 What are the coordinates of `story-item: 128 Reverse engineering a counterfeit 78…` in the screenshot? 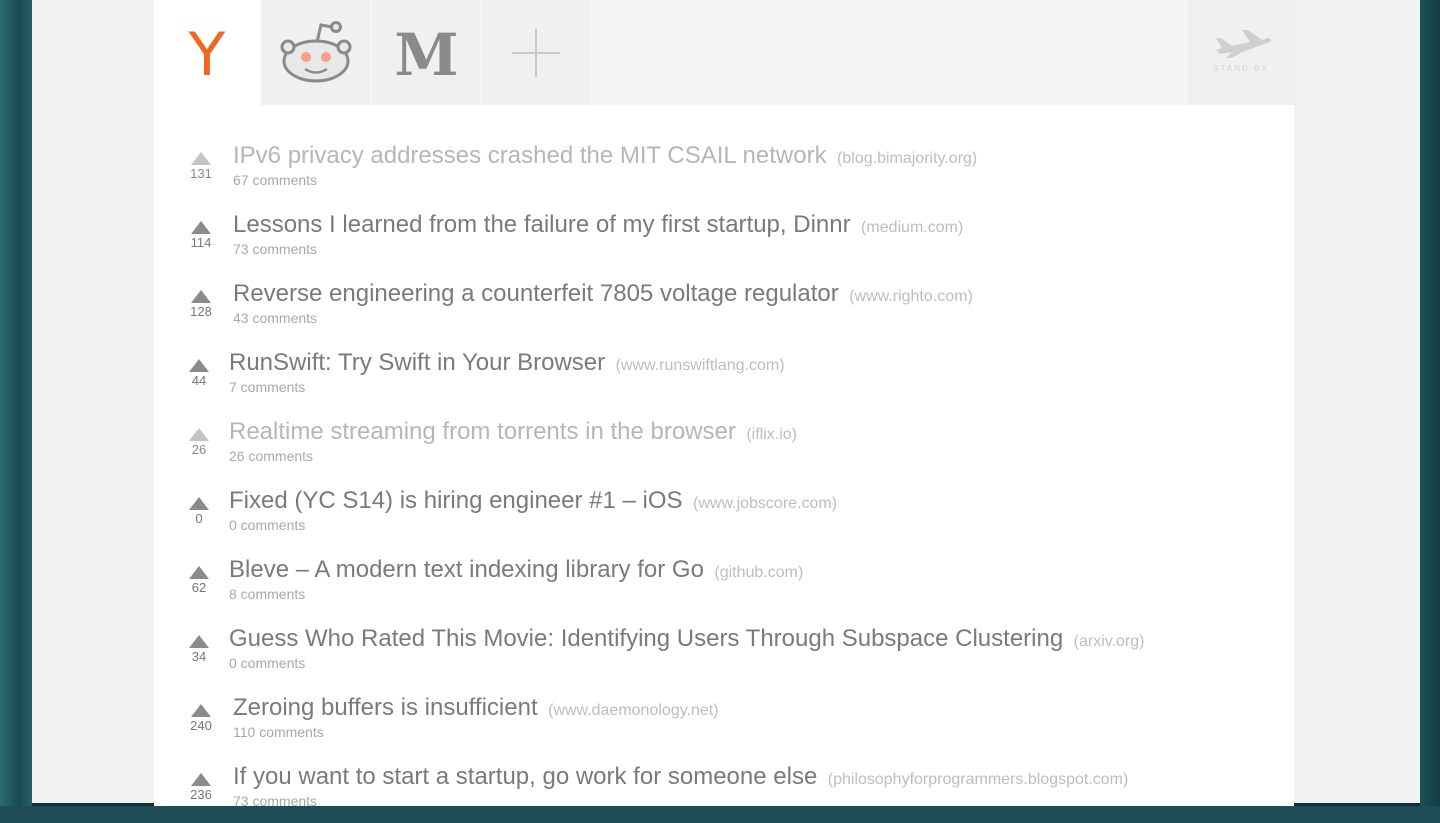 It's located at (724, 310).